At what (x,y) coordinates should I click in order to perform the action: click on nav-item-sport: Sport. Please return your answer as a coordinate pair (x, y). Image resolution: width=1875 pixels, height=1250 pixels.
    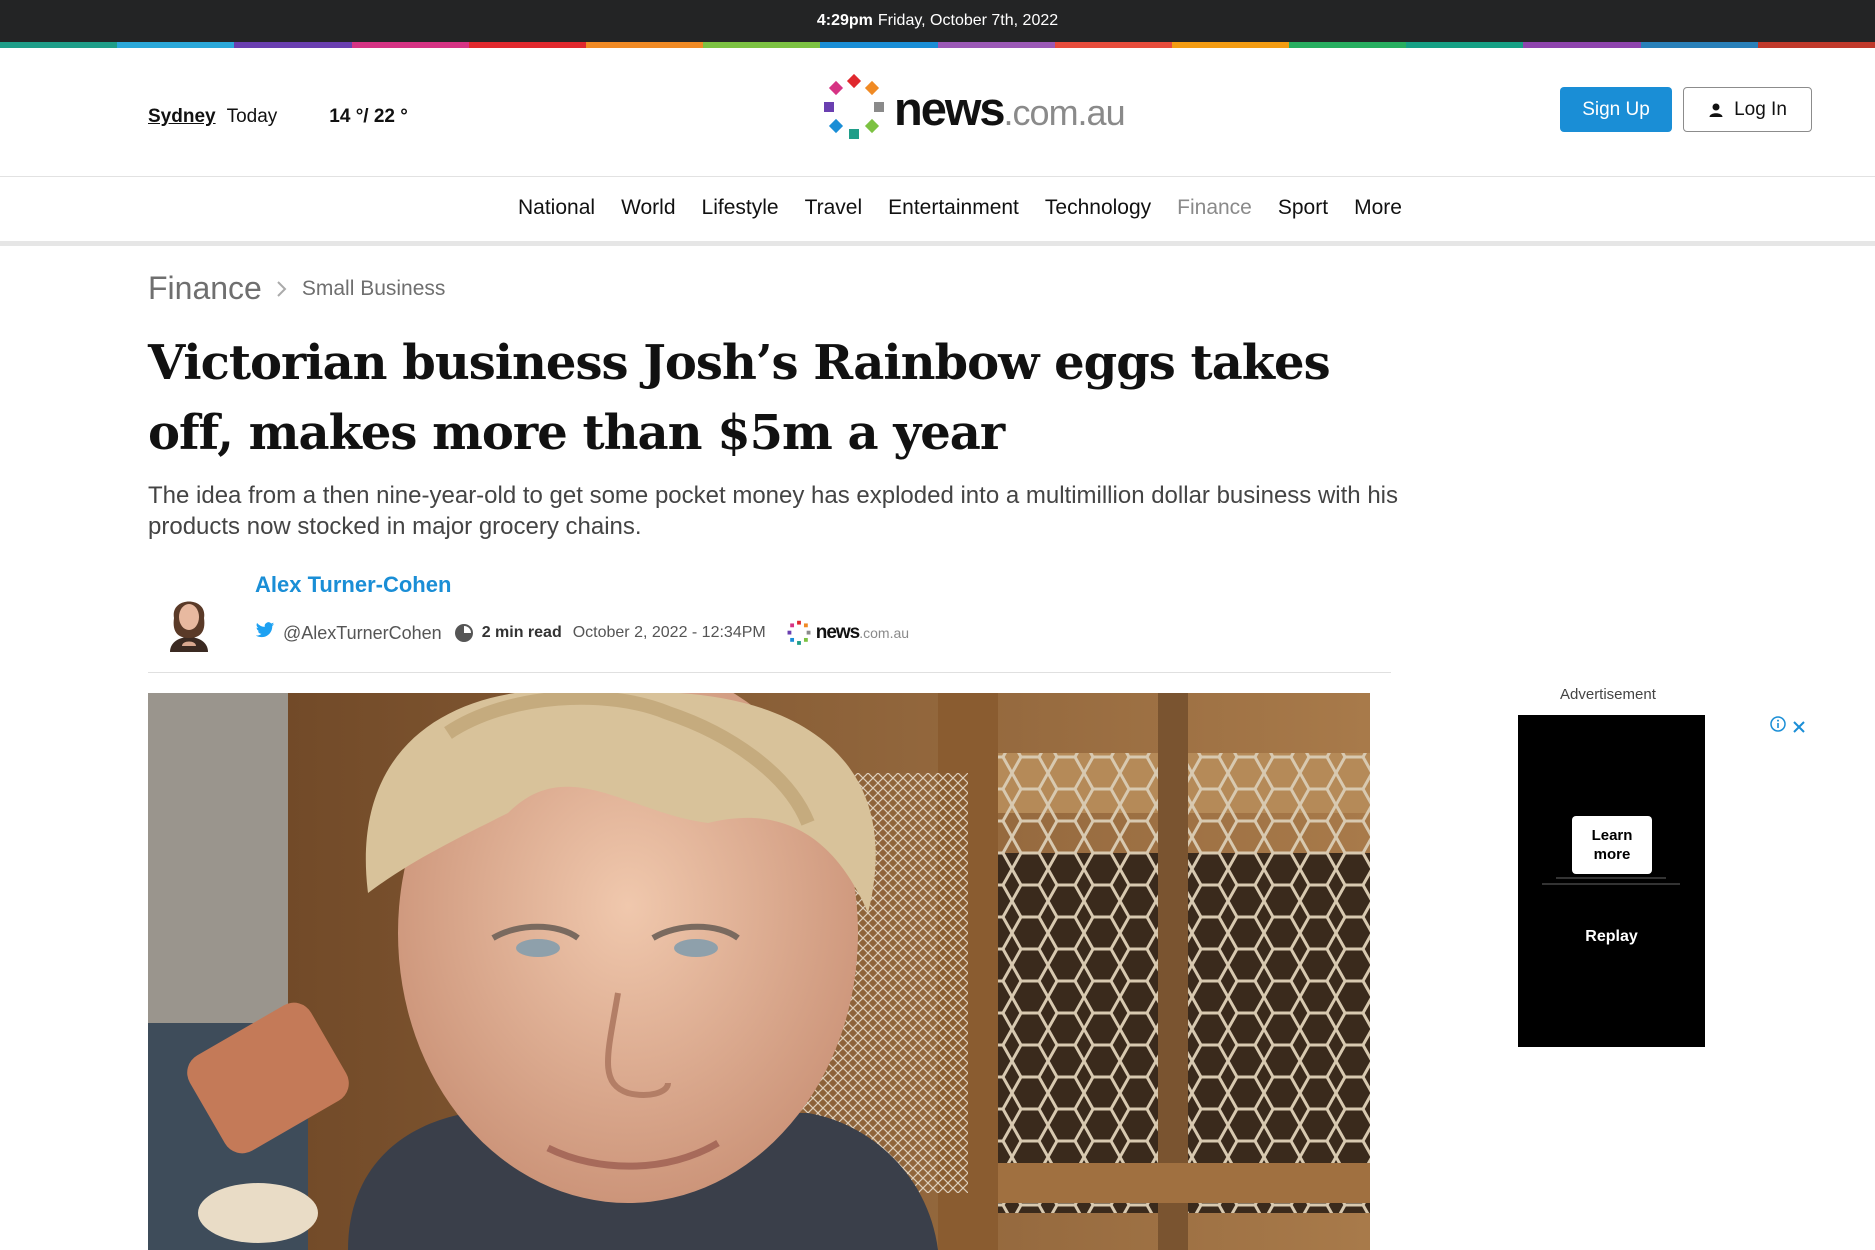
    Looking at the image, I should click on (1303, 208).